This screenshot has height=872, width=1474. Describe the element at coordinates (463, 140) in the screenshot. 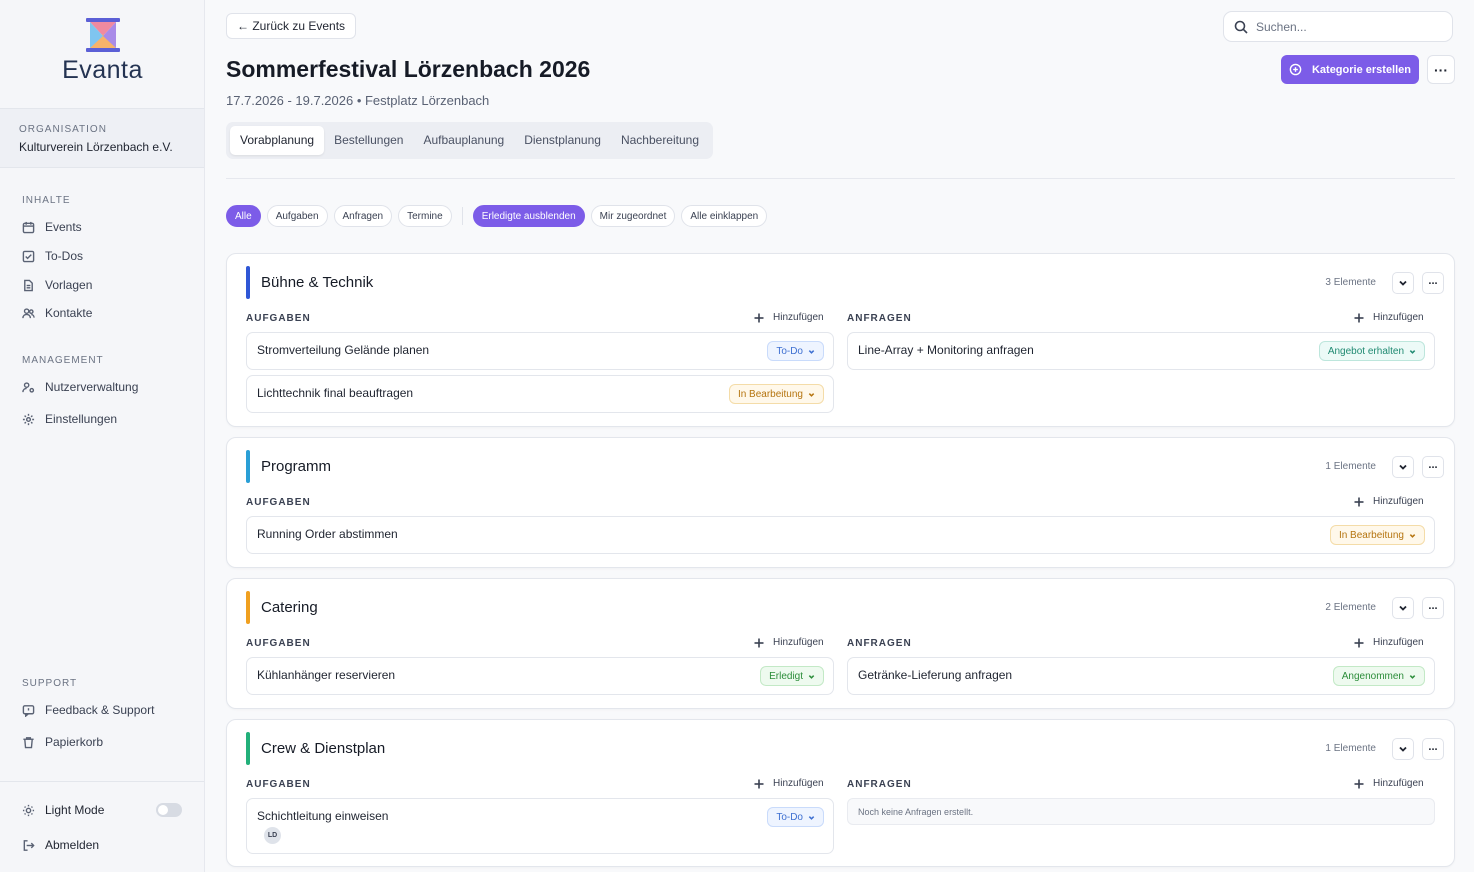

I see `tab-aufbauplanung: Aufbauplanung` at that location.